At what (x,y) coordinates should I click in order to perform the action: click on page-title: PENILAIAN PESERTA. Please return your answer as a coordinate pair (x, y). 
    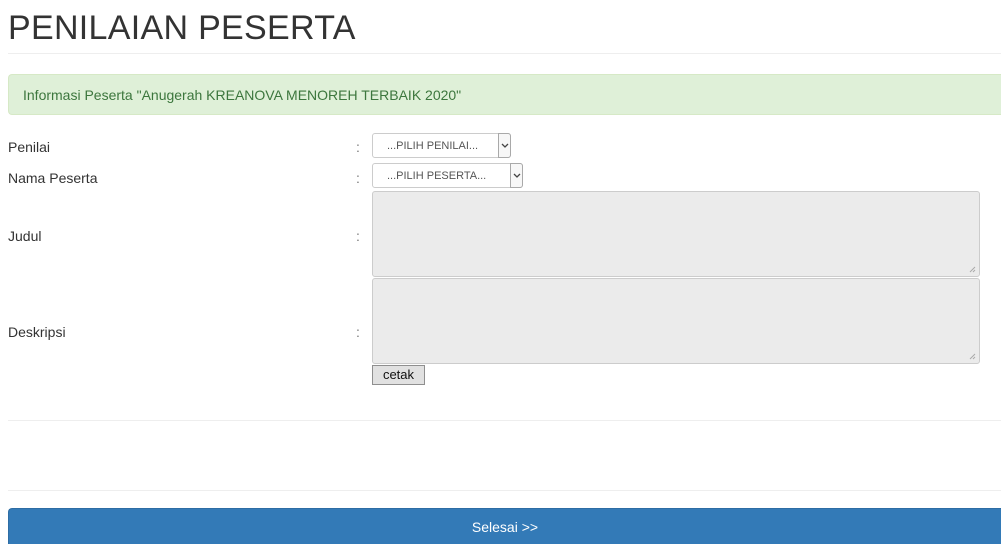
    Looking at the image, I should click on (182, 28).